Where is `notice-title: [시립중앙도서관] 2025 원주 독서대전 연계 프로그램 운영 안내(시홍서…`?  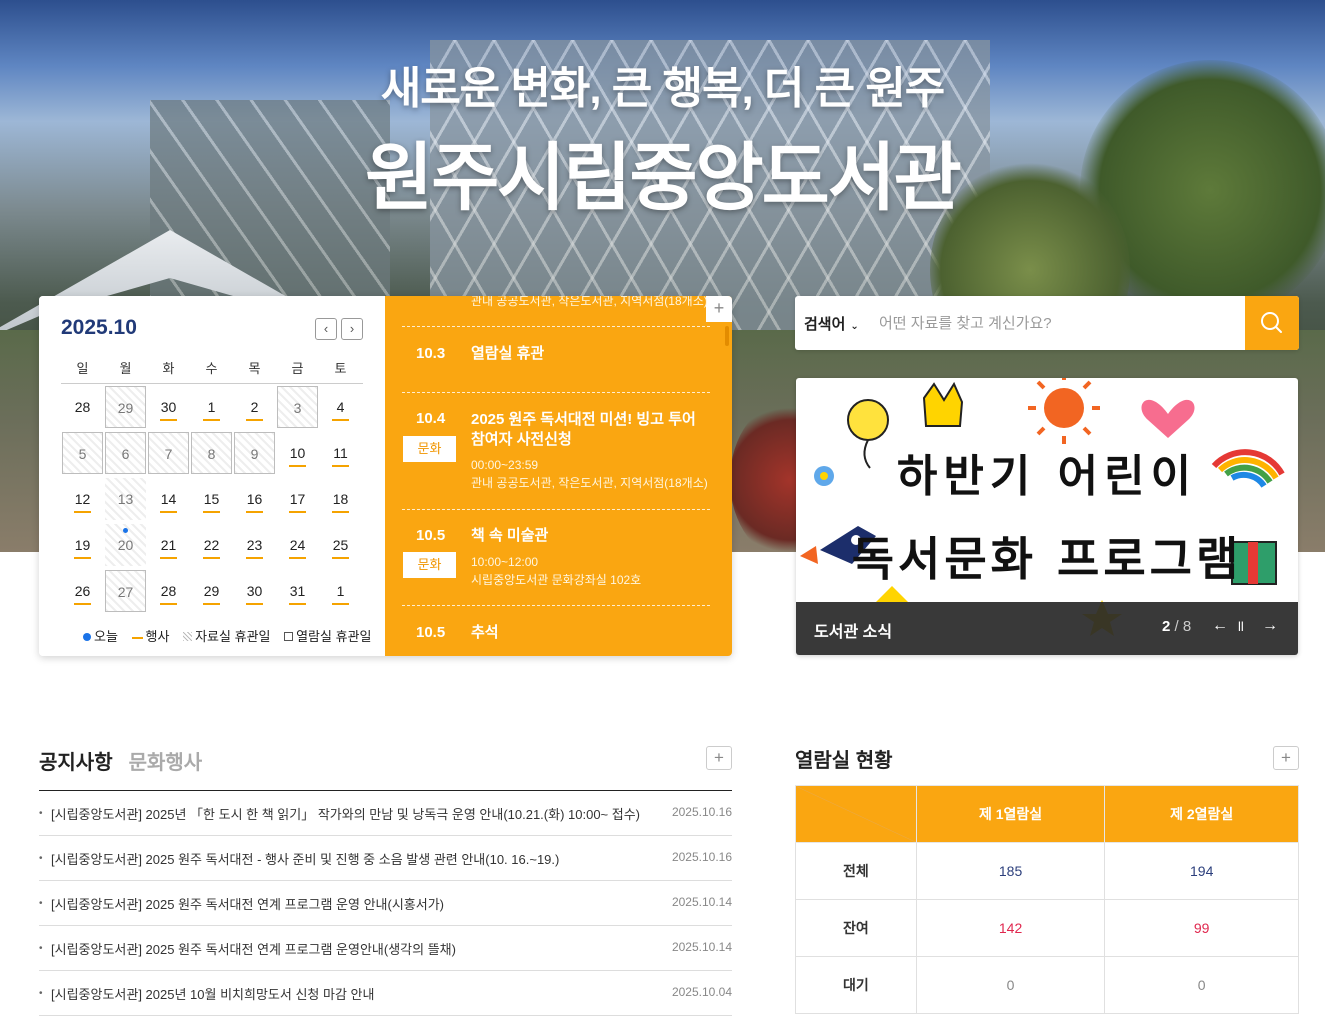
notice-title: [시립중앙도서관] 2025 원주 독서대전 연계 프로그램 운영 안내(시홍서… is located at coordinates (247, 903).